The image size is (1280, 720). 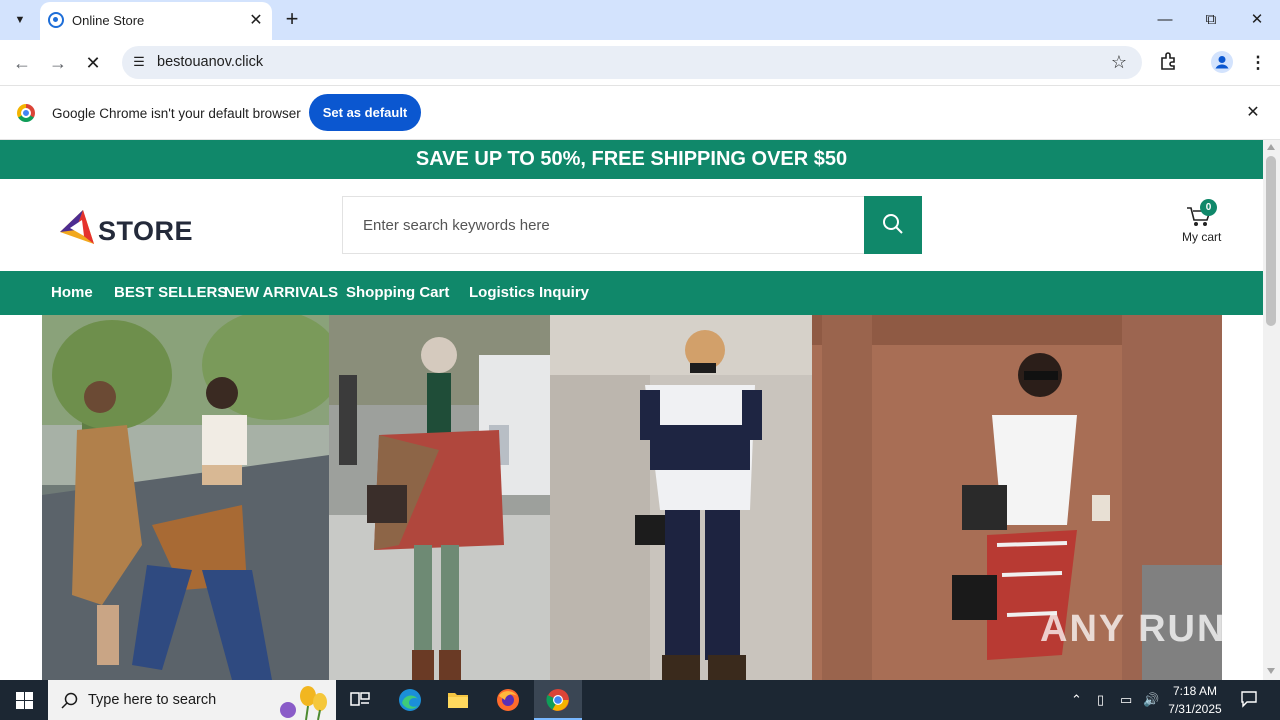 I want to click on forward-arrow-icon: →, so click(x=58, y=63).